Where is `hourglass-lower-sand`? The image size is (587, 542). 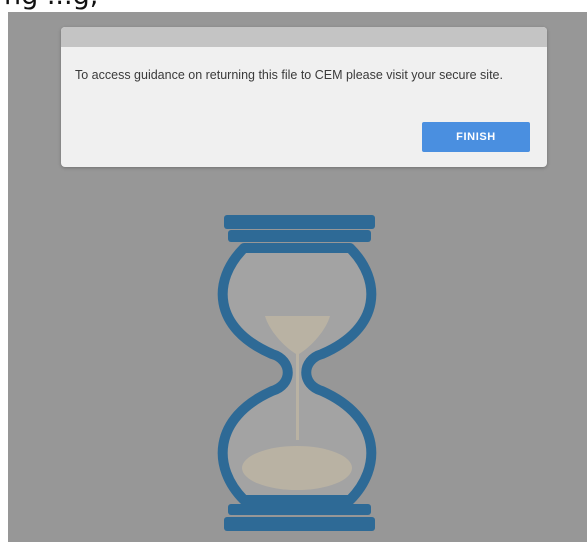 hourglass-lower-sand is located at coordinates (297, 468).